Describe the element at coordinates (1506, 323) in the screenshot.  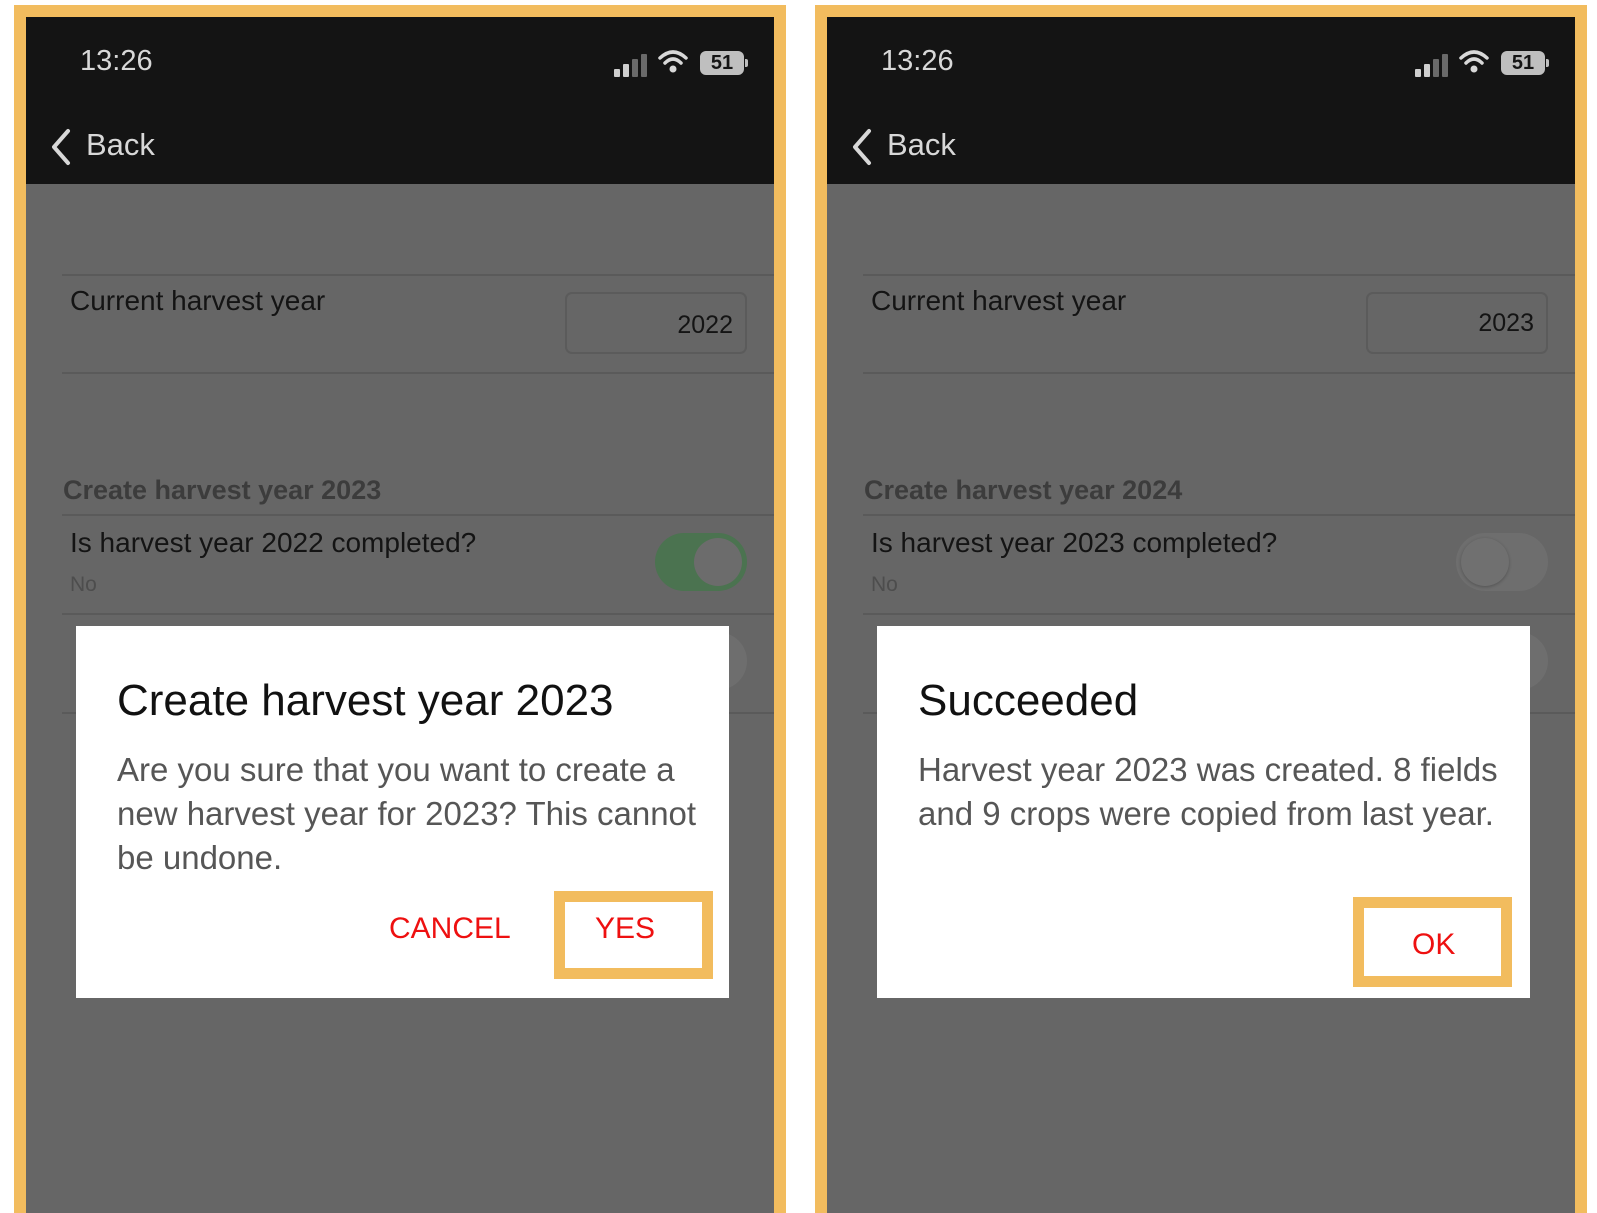
I see `current-harvest-year-value: 2023` at that location.